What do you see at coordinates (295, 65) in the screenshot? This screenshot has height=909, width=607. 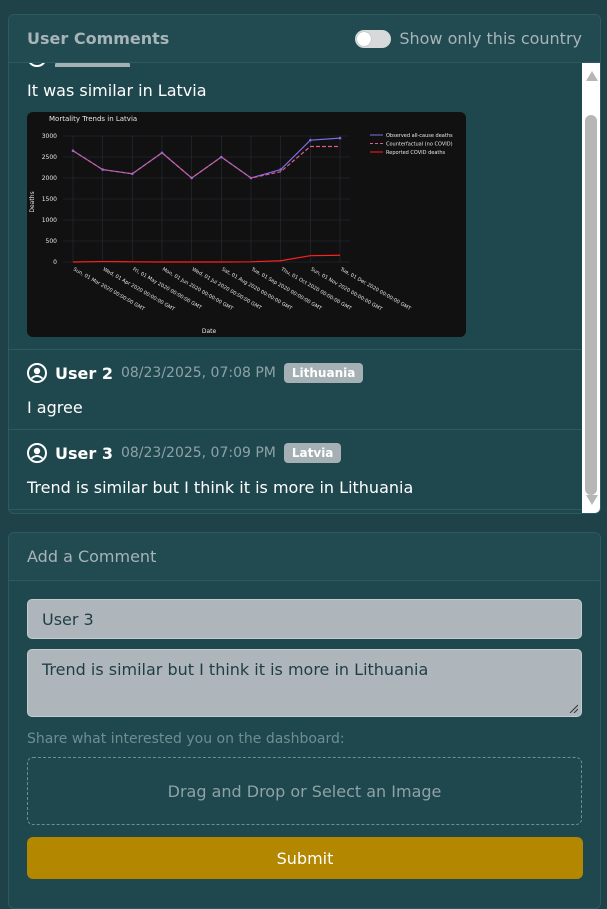 I see `comment-header-clipped` at bounding box center [295, 65].